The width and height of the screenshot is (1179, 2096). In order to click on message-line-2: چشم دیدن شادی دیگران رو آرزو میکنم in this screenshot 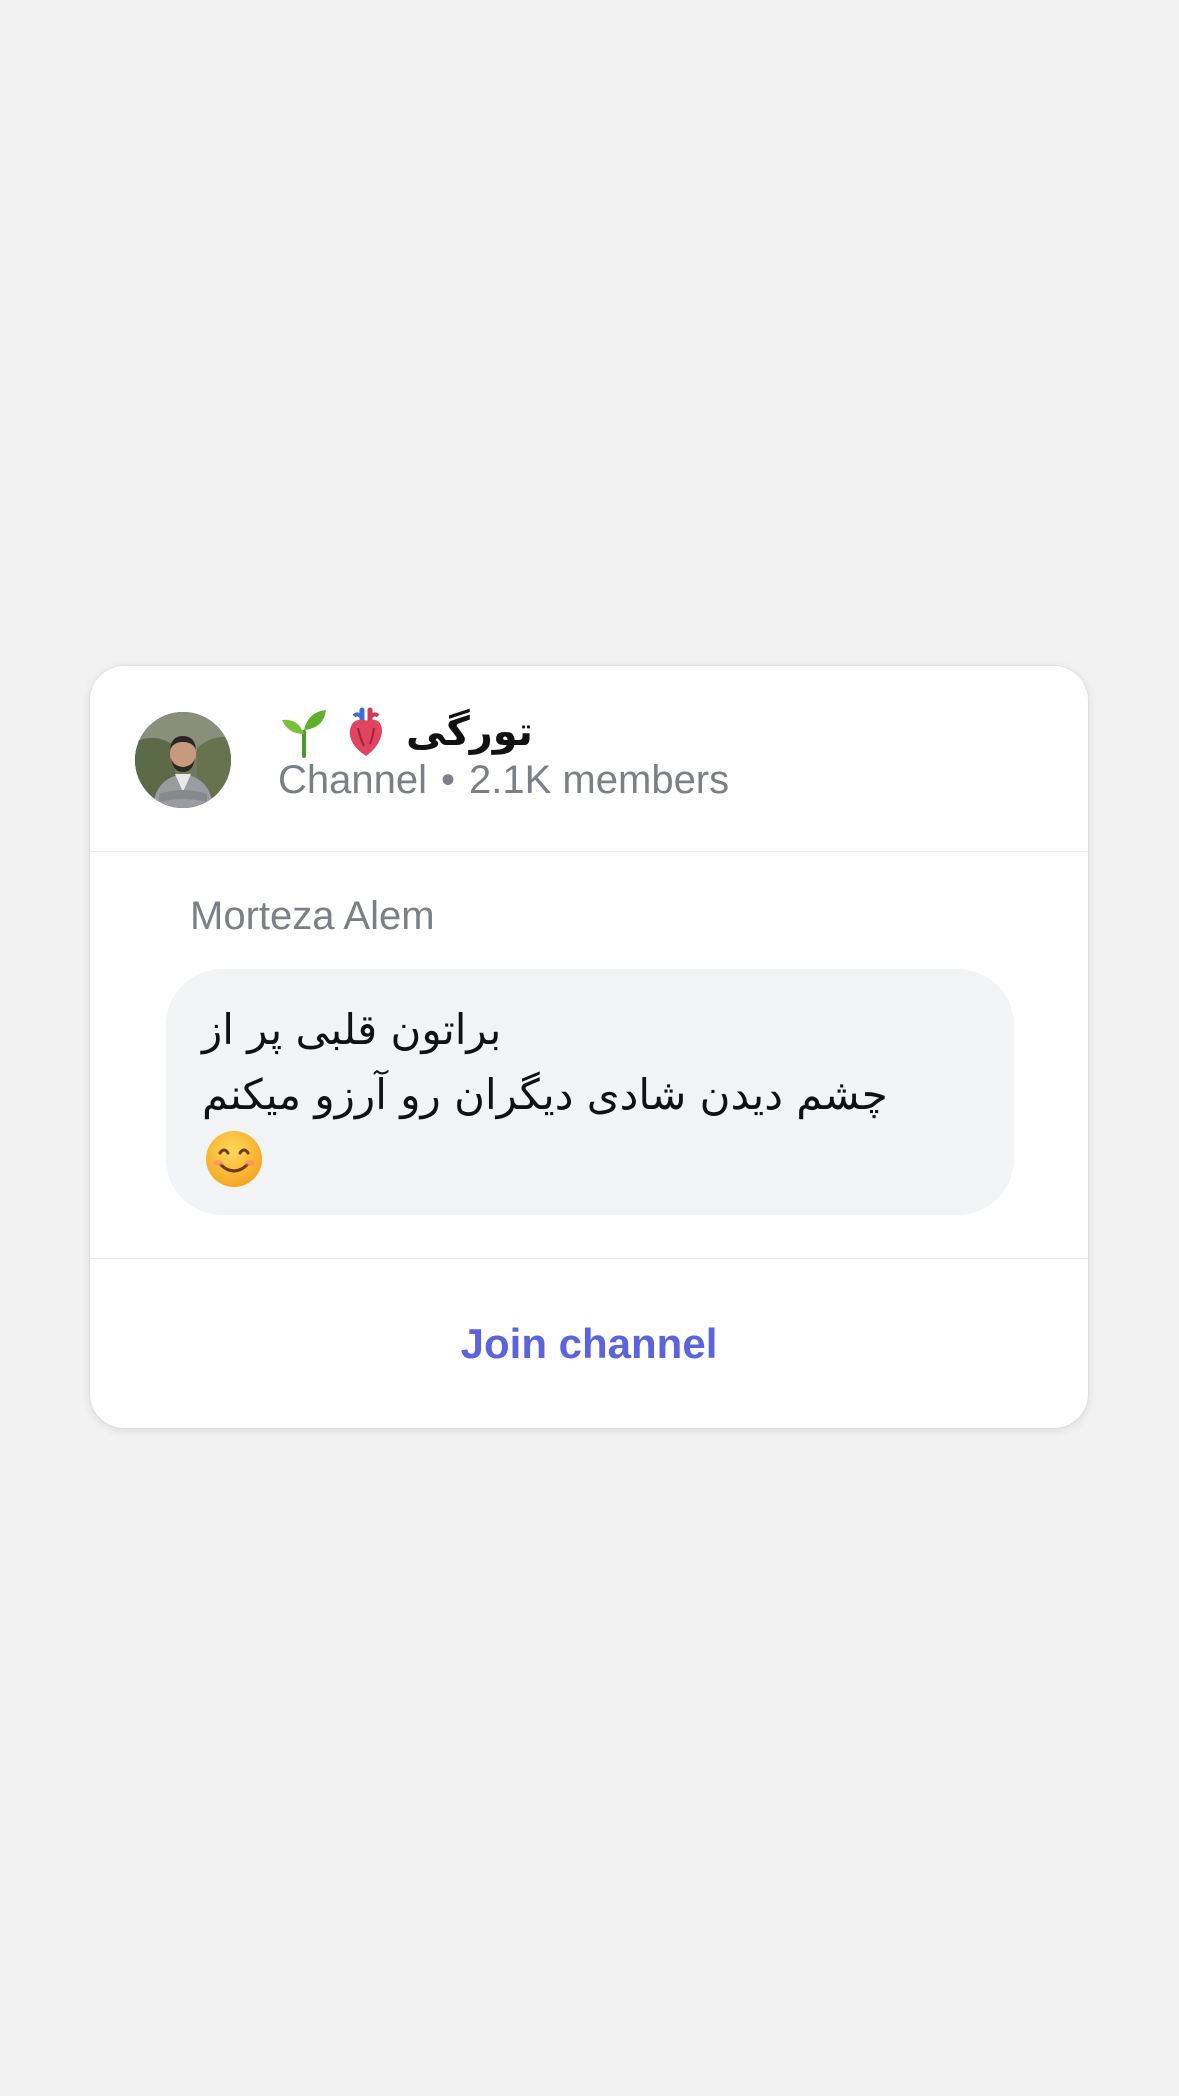, I will do `click(545, 1094)`.